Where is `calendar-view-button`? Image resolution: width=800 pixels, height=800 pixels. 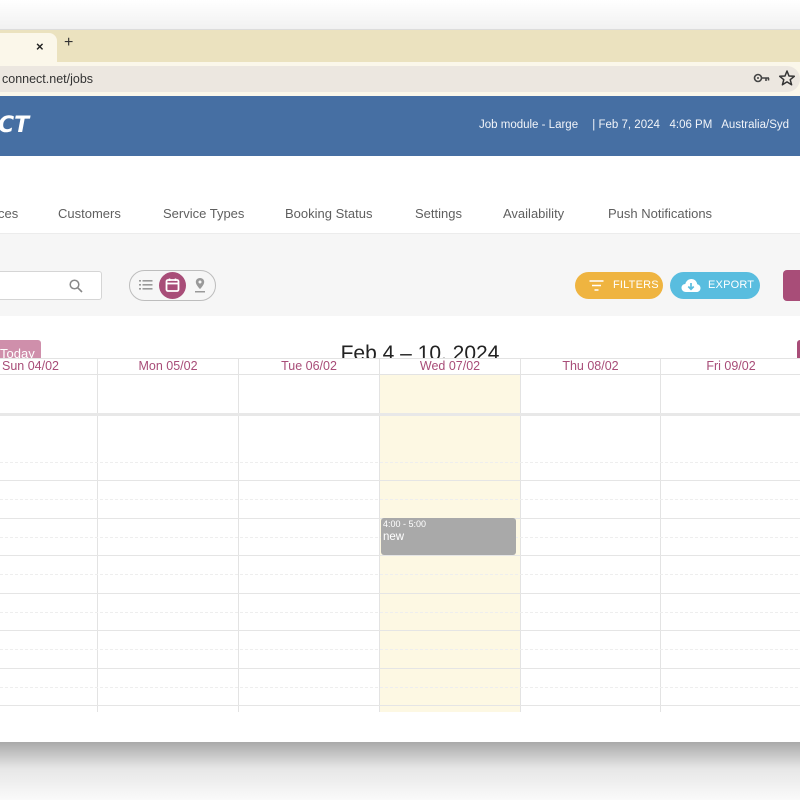
calendar-view-button is located at coordinates (172, 285).